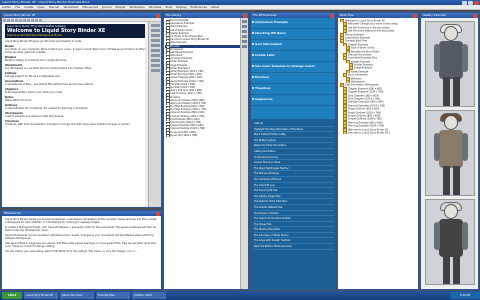 The width and height of the screenshot is (480, 300). What do you see at coordinates (155, 60) in the screenshot?
I see `gallery-icon` at bounding box center [155, 60].